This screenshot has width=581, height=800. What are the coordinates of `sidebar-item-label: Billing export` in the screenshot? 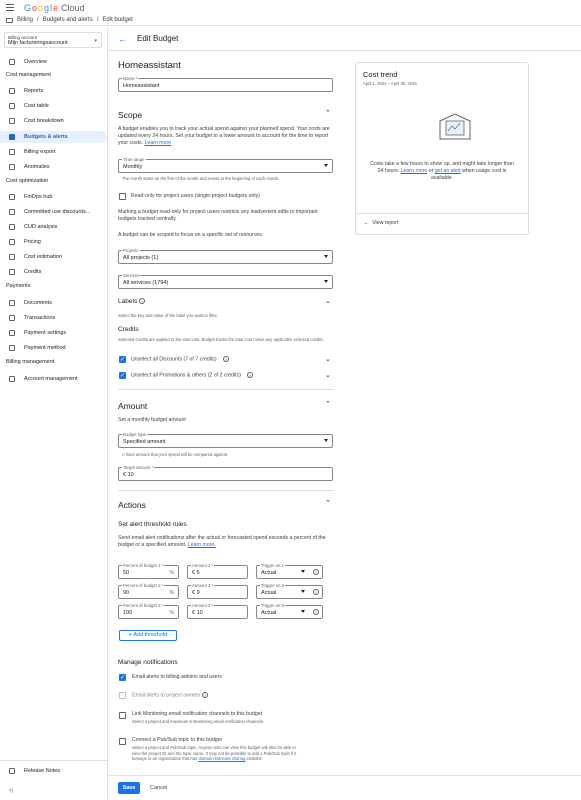 It's located at (40, 152).